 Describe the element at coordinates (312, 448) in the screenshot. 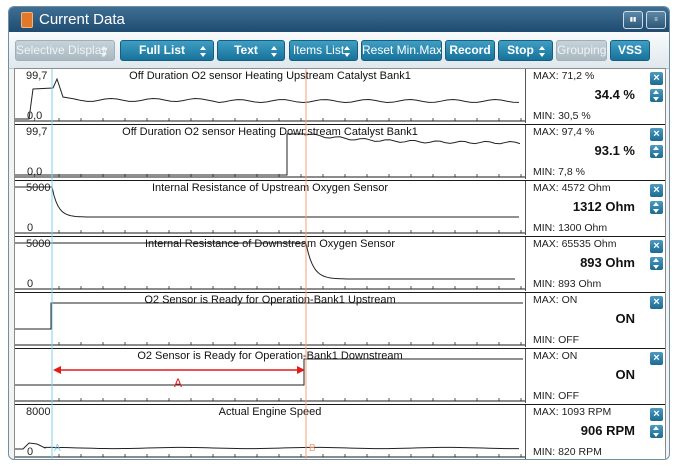

I see `cursor-b-label: B` at that location.